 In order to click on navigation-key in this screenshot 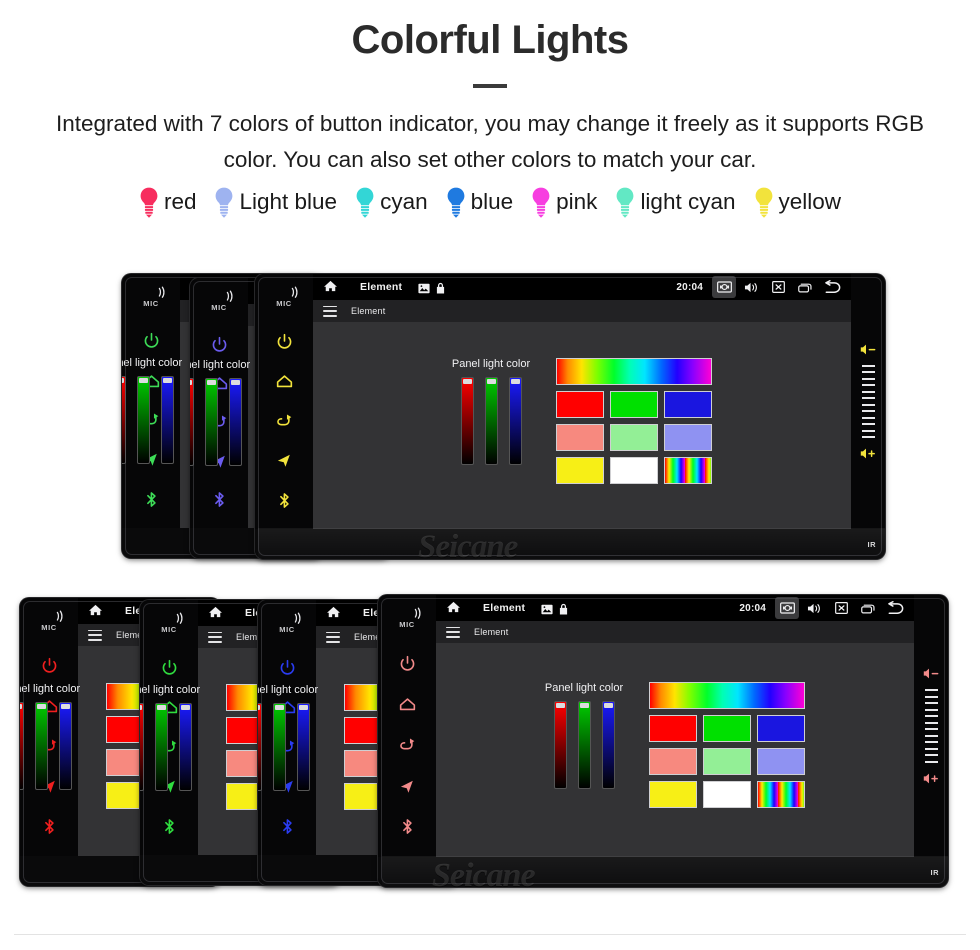, I will do `click(407, 786)`.